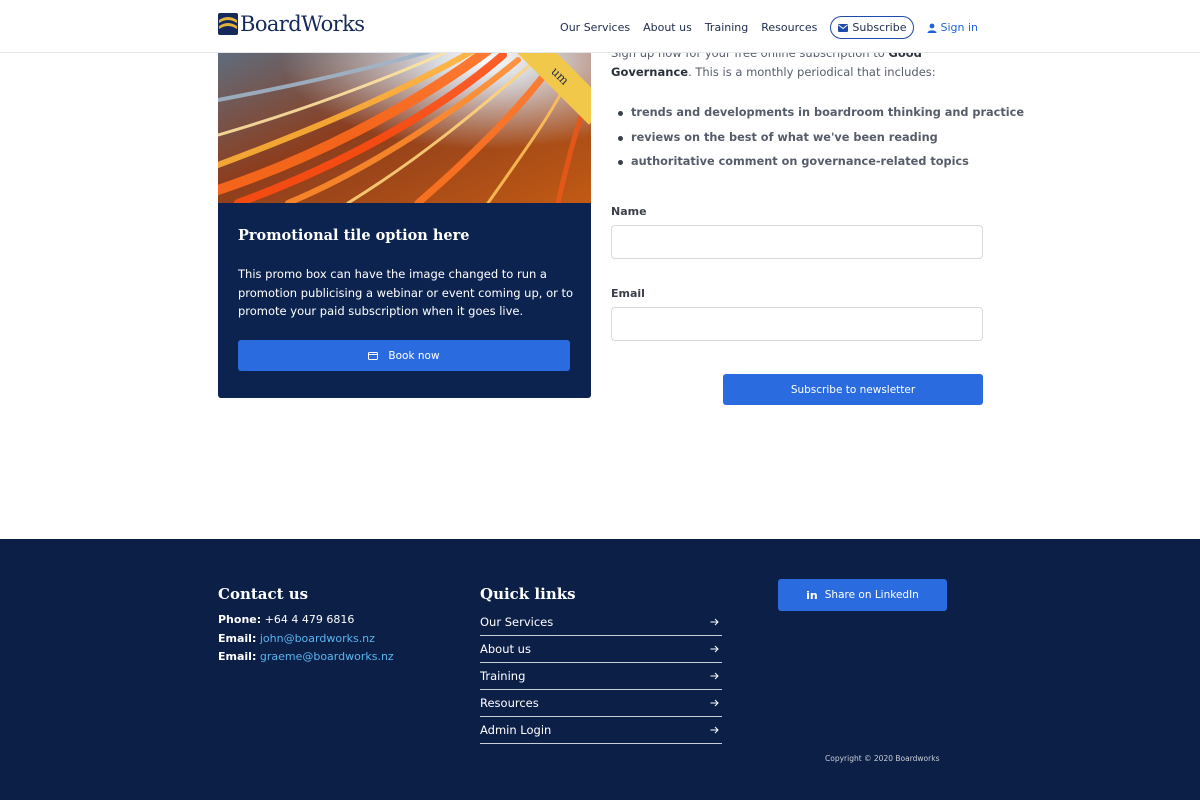 This screenshot has width=1200, height=800. Describe the element at coordinates (797, 242) in the screenshot. I see `name-field` at that location.